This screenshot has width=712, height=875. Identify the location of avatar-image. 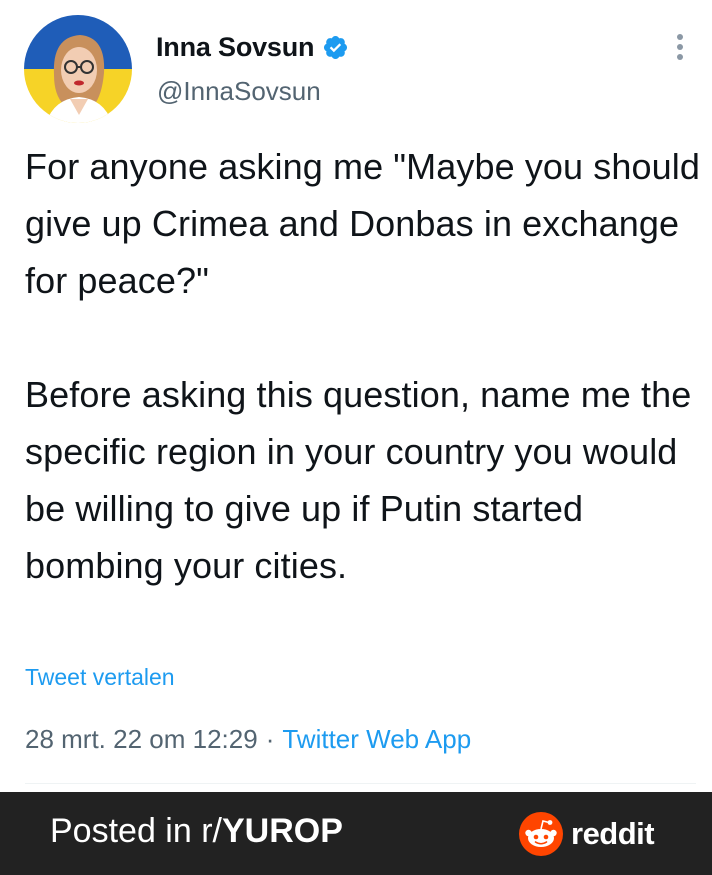
(78, 69).